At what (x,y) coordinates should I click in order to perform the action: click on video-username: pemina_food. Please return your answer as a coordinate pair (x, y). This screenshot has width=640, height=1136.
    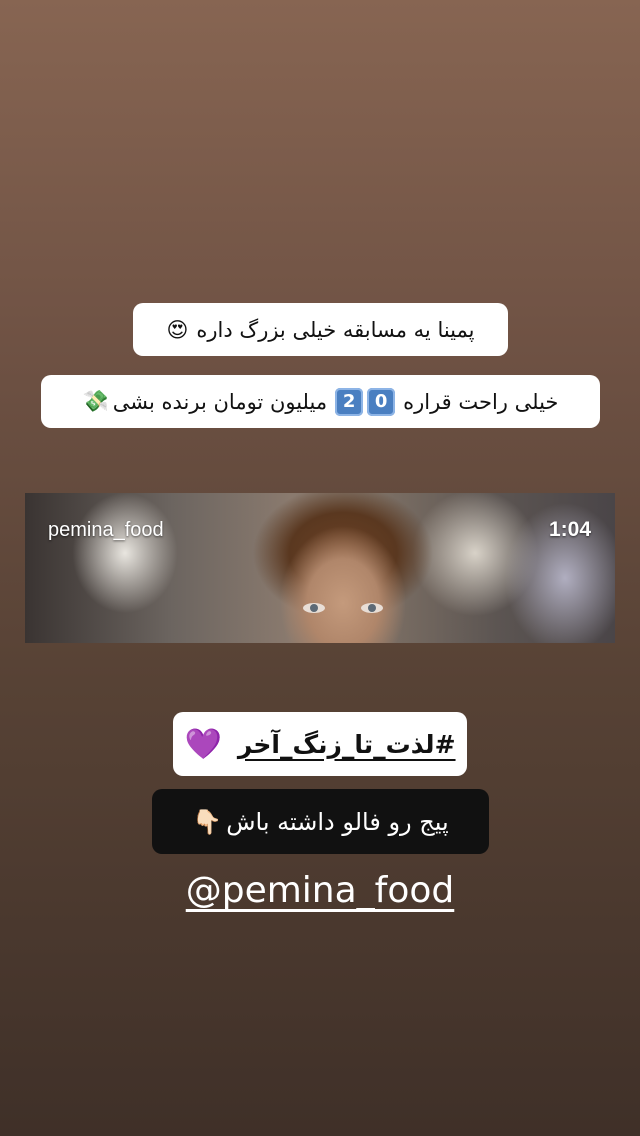
    Looking at the image, I should click on (106, 530).